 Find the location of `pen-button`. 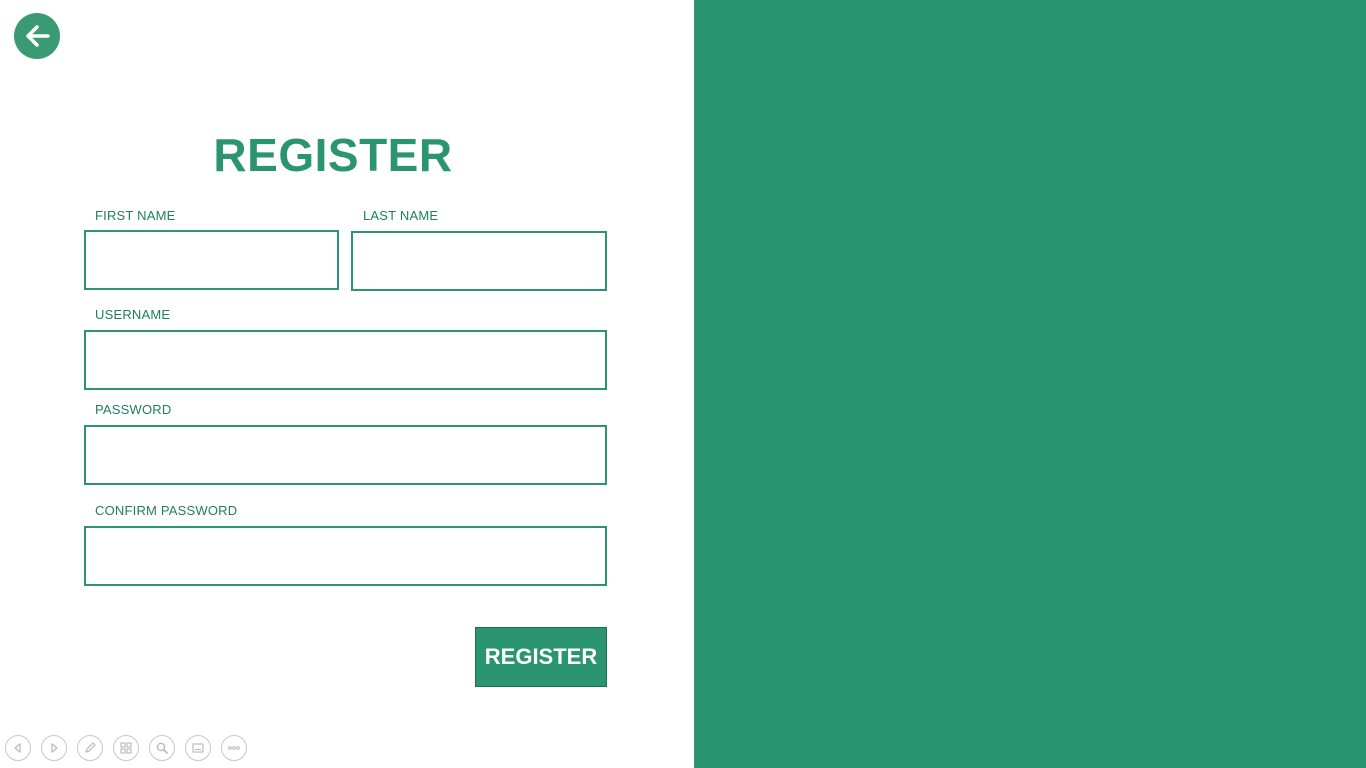

pen-button is located at coordinates (90, 748).